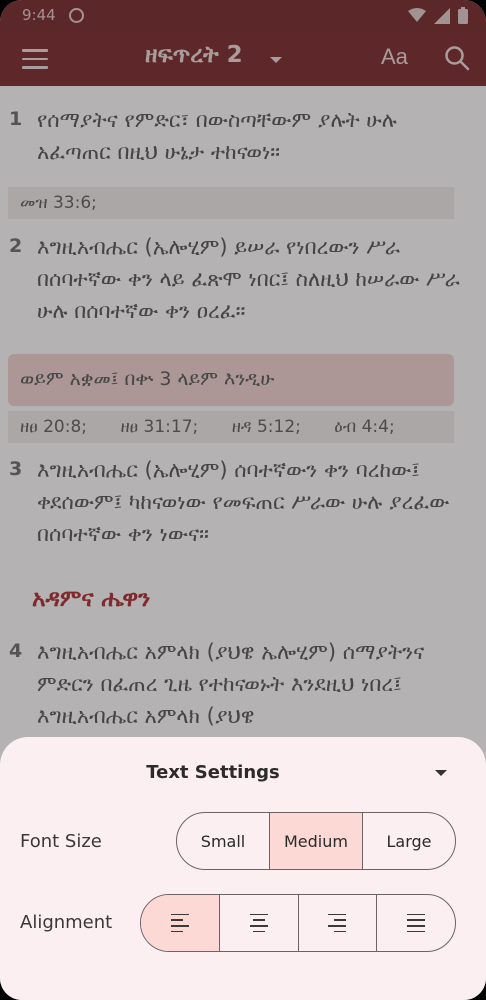 Image resolution: width=486 pixels, height=1000 pixels. I want to click on system-nav-bar, so click(243, 985).